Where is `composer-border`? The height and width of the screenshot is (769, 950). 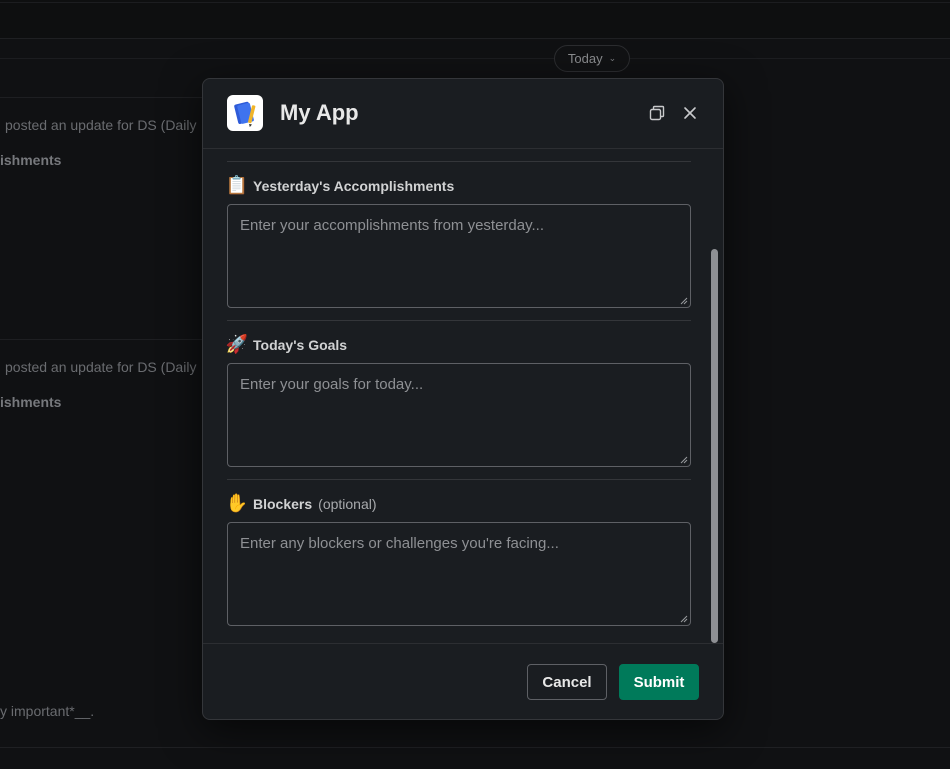
composer-border is located at coordinates (475, 747).